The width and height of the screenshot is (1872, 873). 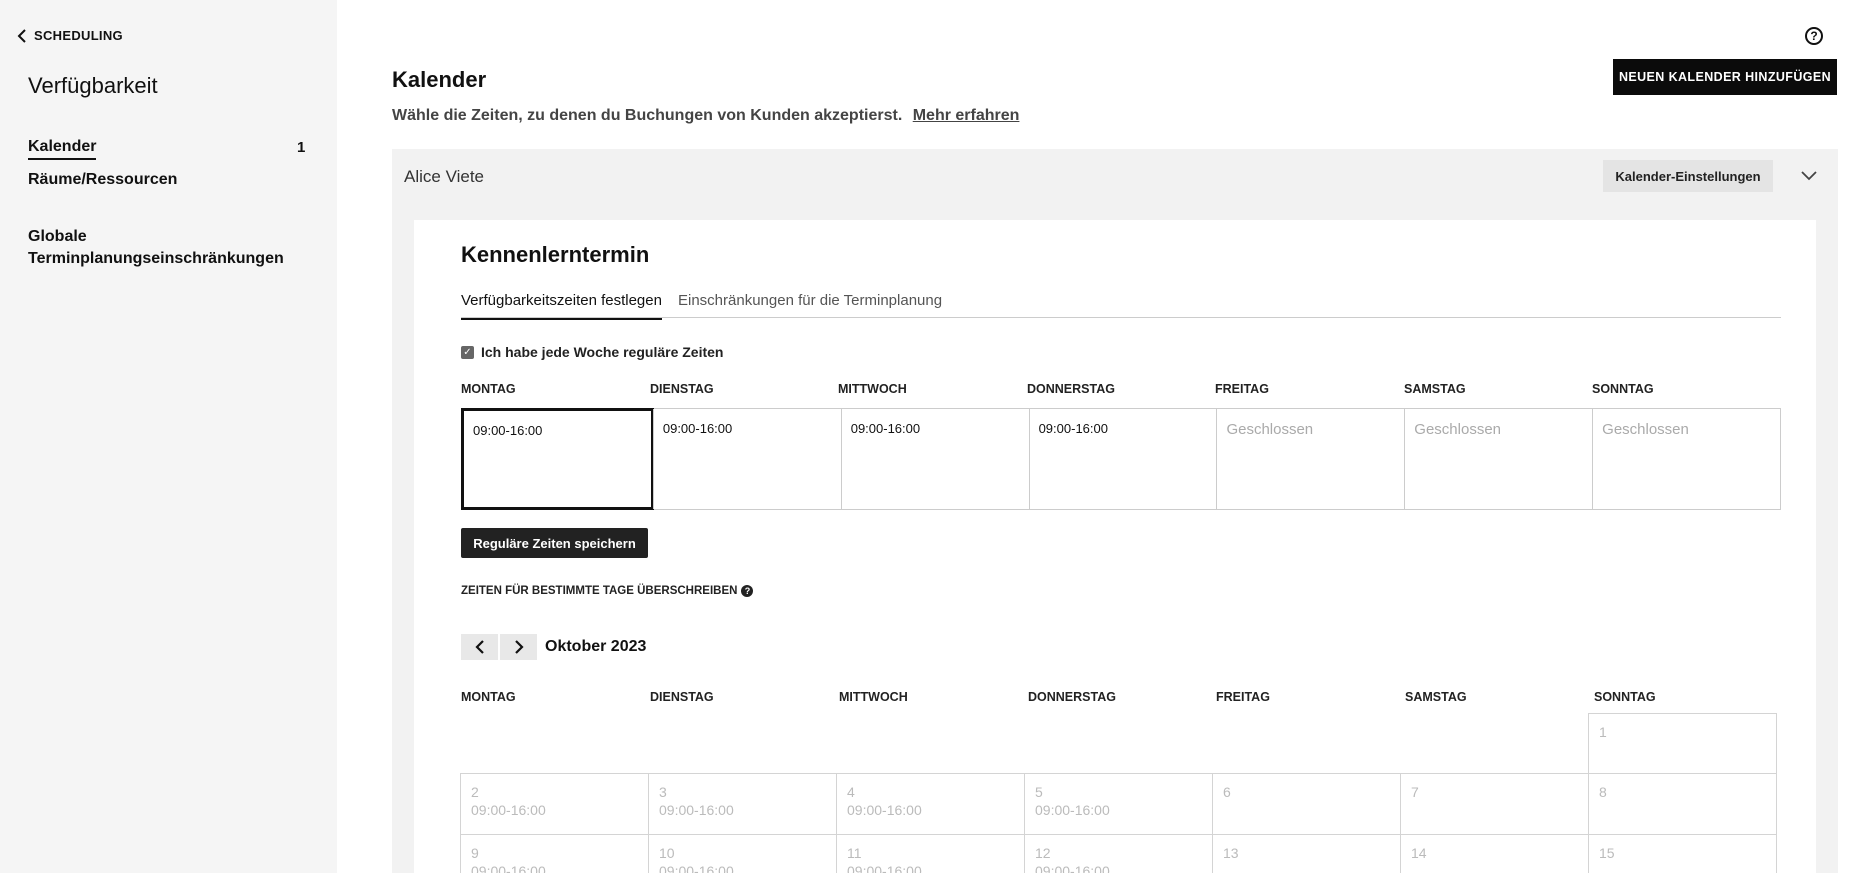 What do you see at coordinates (1682, 743) in the screenshot?
I see `month-day-cell: 1` at bounding box center [1682, 743].